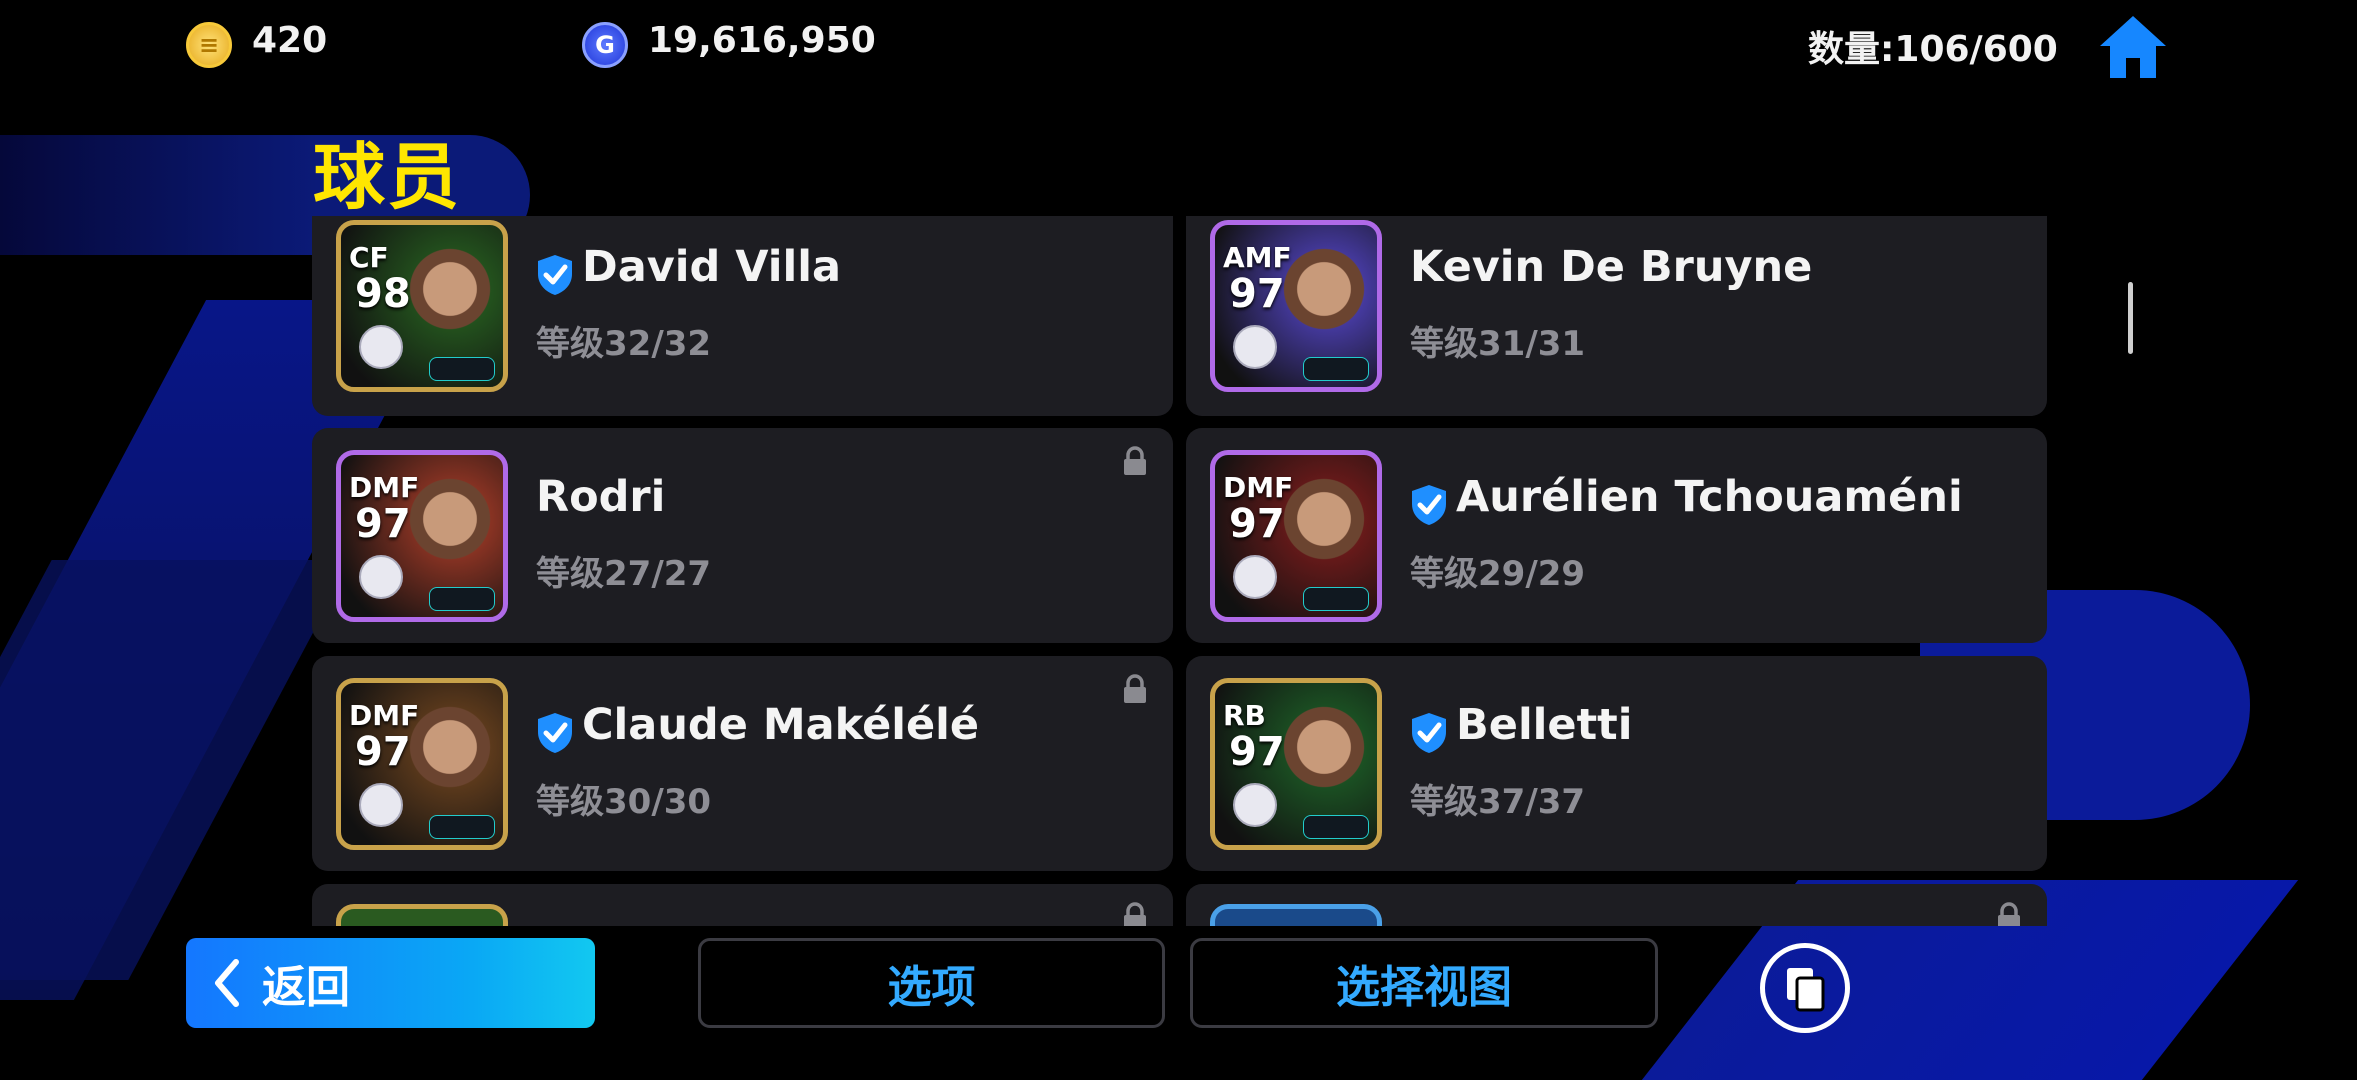 This screenshot has width=2357, height=1080. I want to click on player-name: Rodri, so click(601, 497).